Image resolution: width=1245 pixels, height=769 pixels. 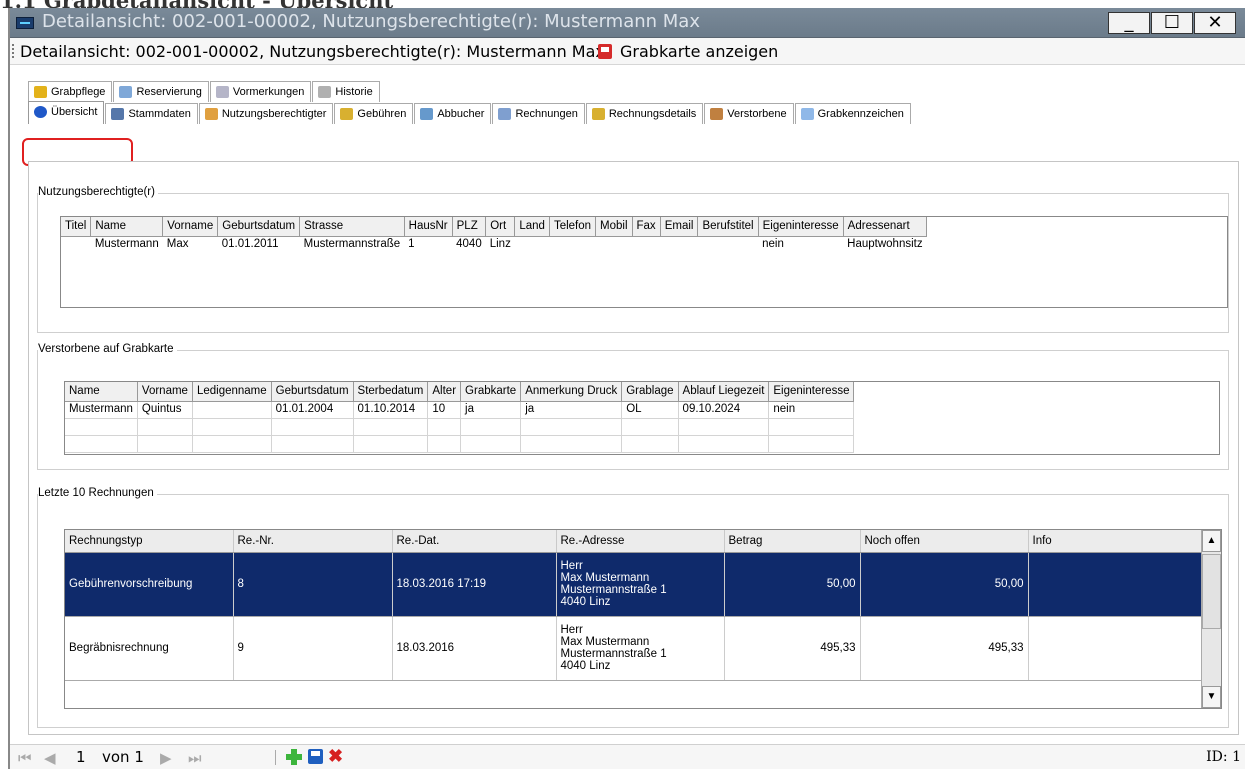 I want to click on tab-label: Übersicht, so click(x=74, y=112).